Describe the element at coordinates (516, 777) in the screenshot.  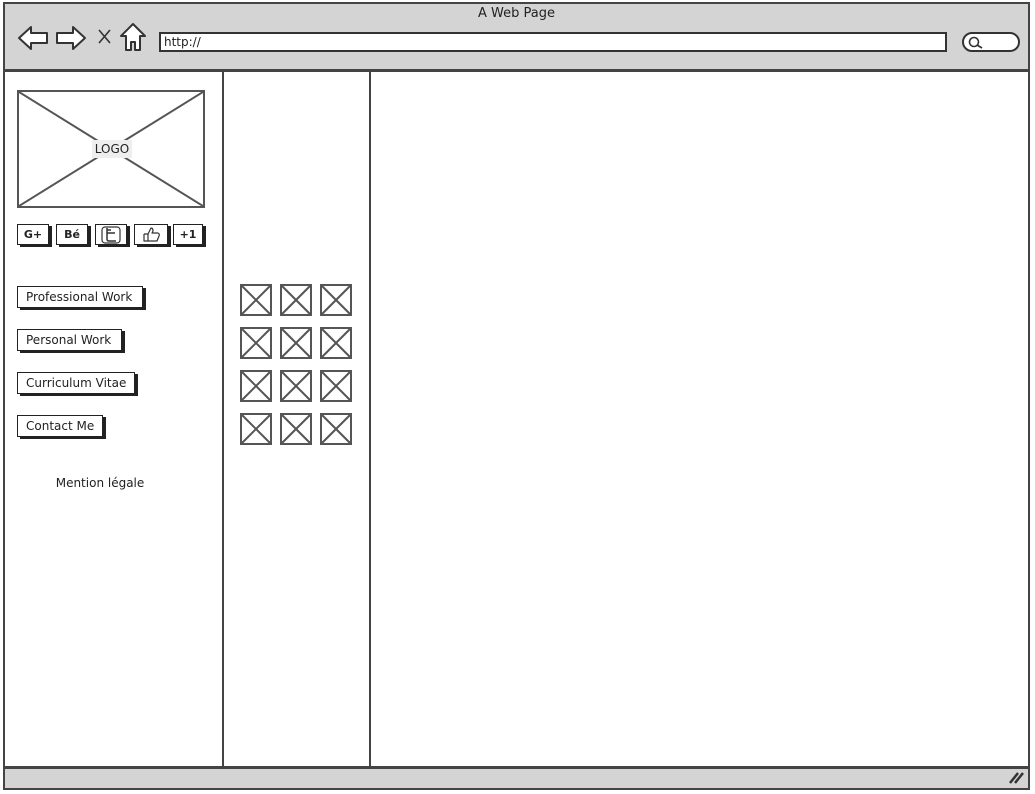
I see `status-bar` at that location.